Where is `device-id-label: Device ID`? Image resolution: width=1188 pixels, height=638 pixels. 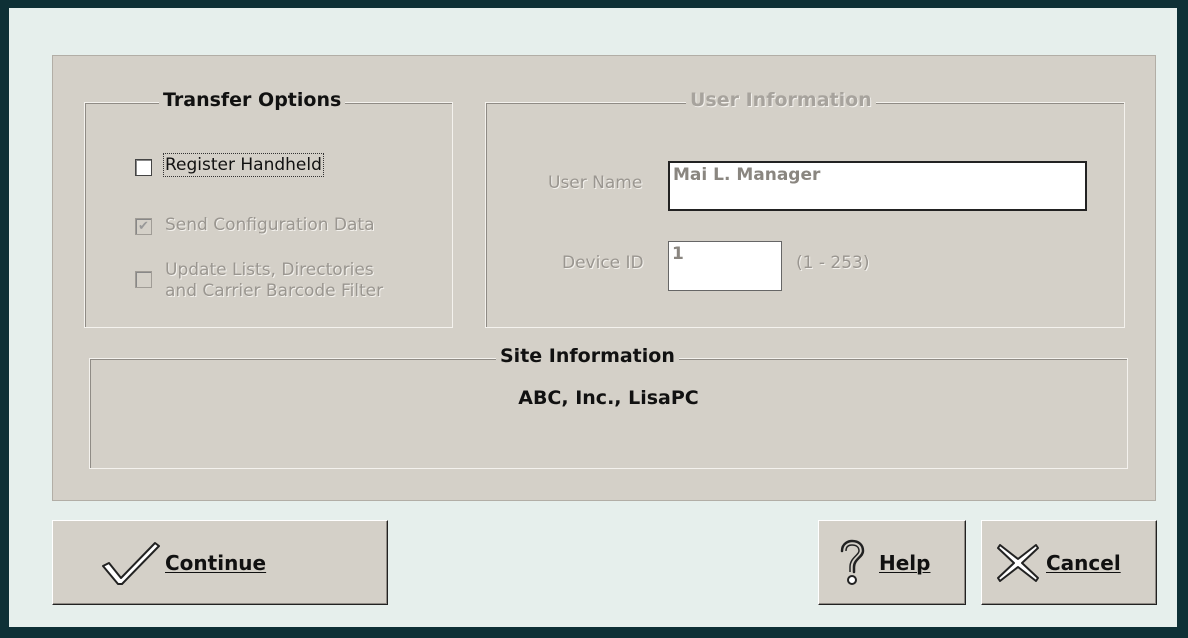
device-id-label: Device ID is located at coordinates (603, 263).